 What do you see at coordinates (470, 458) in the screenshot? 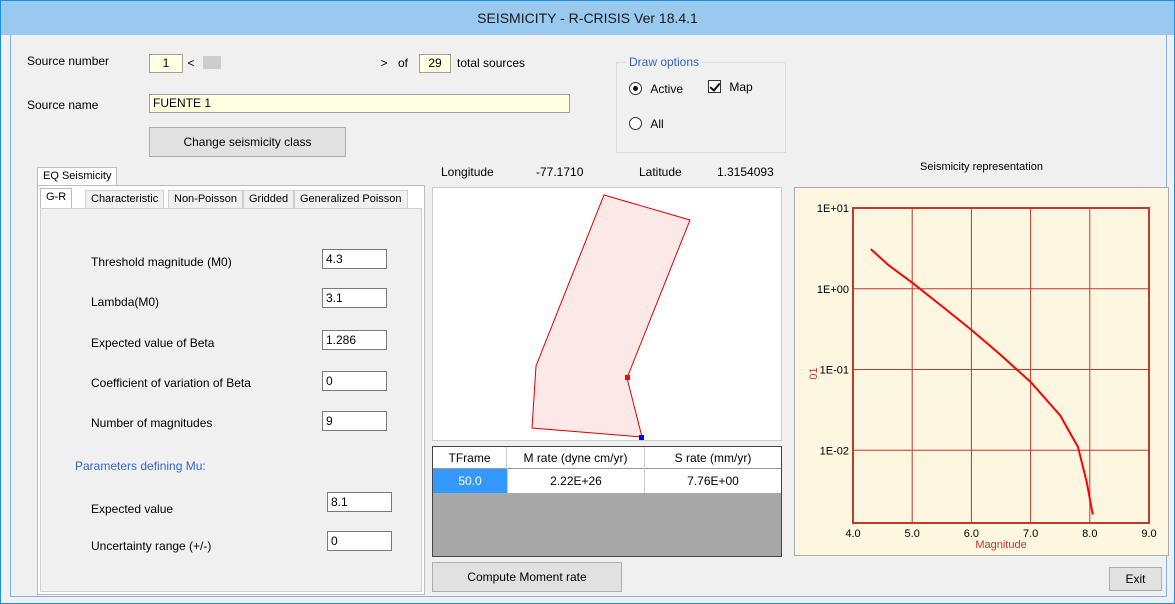
I see `col-tframe: TFrame` at bounding box center [470, 458].